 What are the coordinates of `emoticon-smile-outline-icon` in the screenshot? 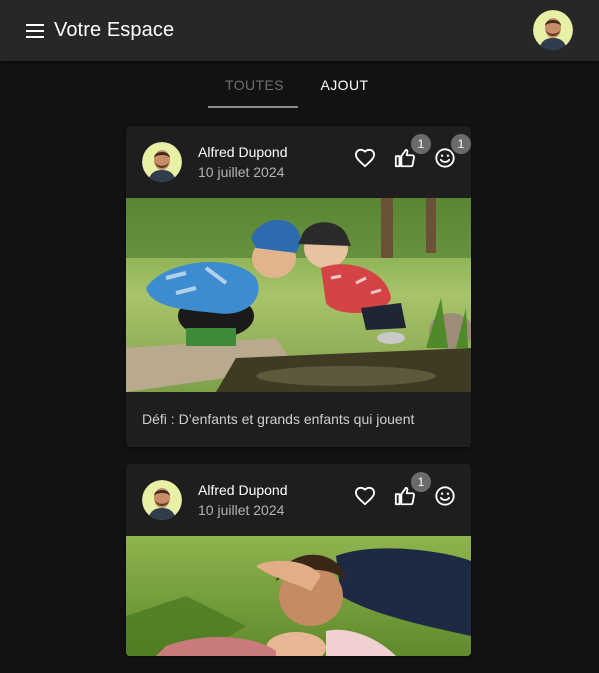 It's located at (445, 496).